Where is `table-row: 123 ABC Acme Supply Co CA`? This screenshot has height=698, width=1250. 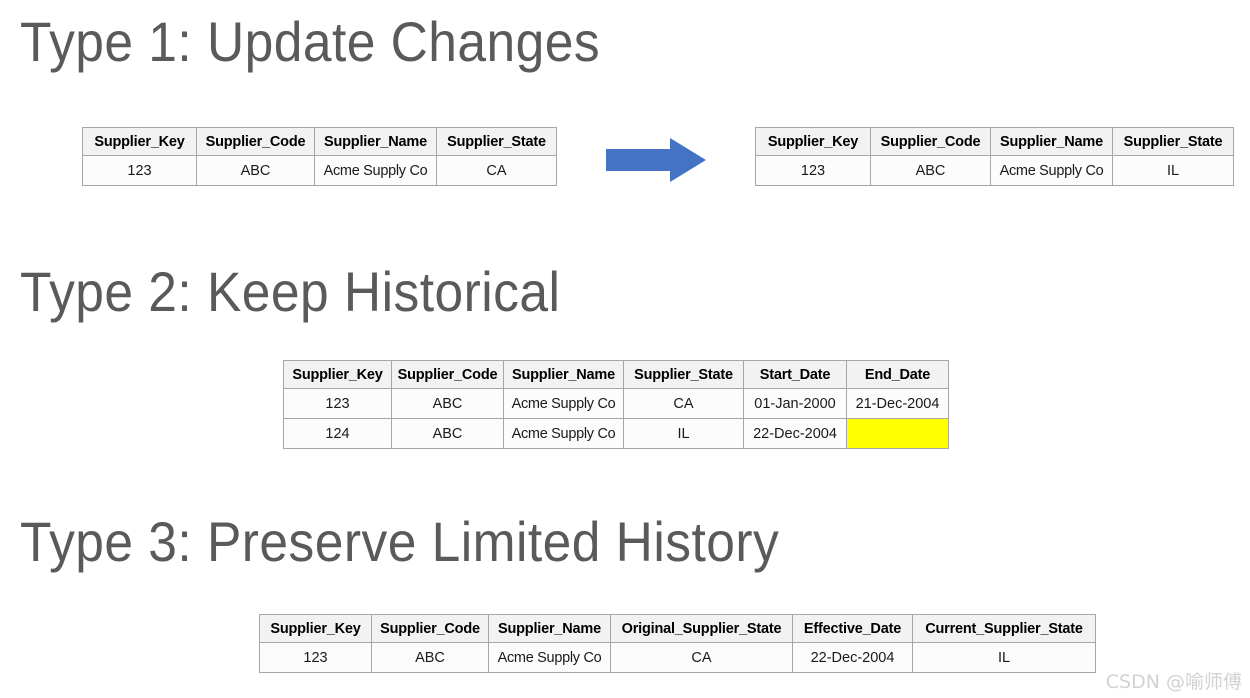 table-row: 123 ABC Acme Supply Co CA is located at coordinates (319, 170).